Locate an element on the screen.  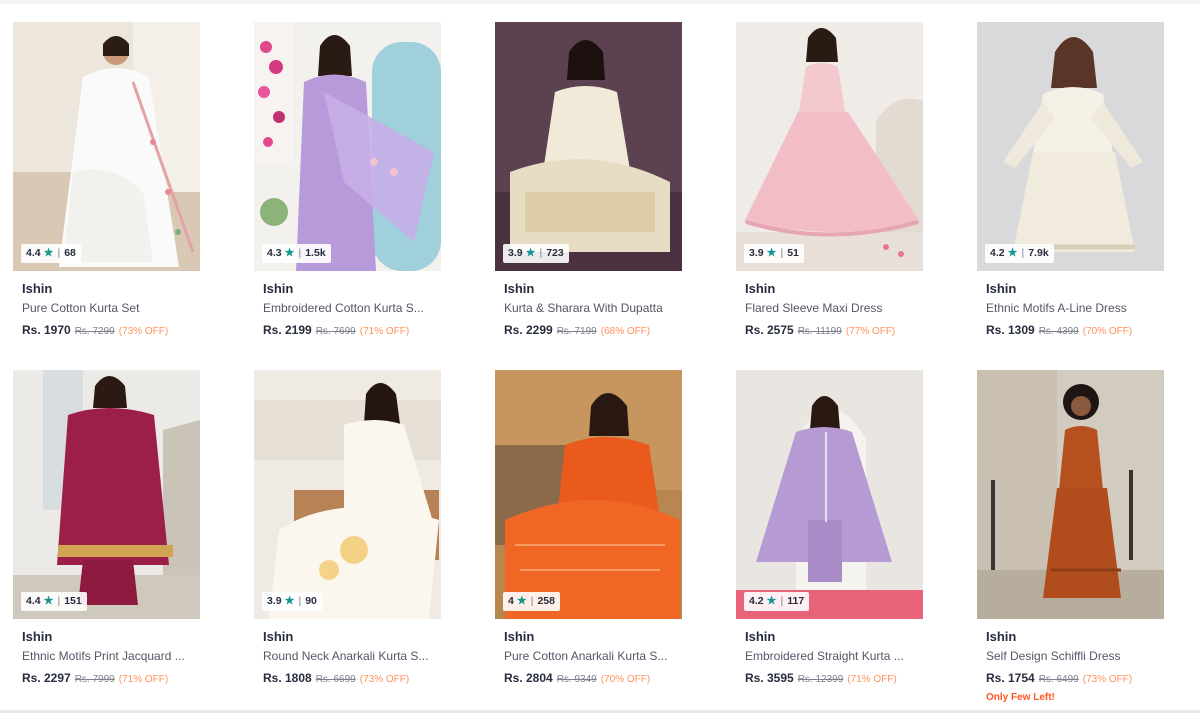
rating-badge: 4 ★ | 258 is located at coordinates (531, 601).